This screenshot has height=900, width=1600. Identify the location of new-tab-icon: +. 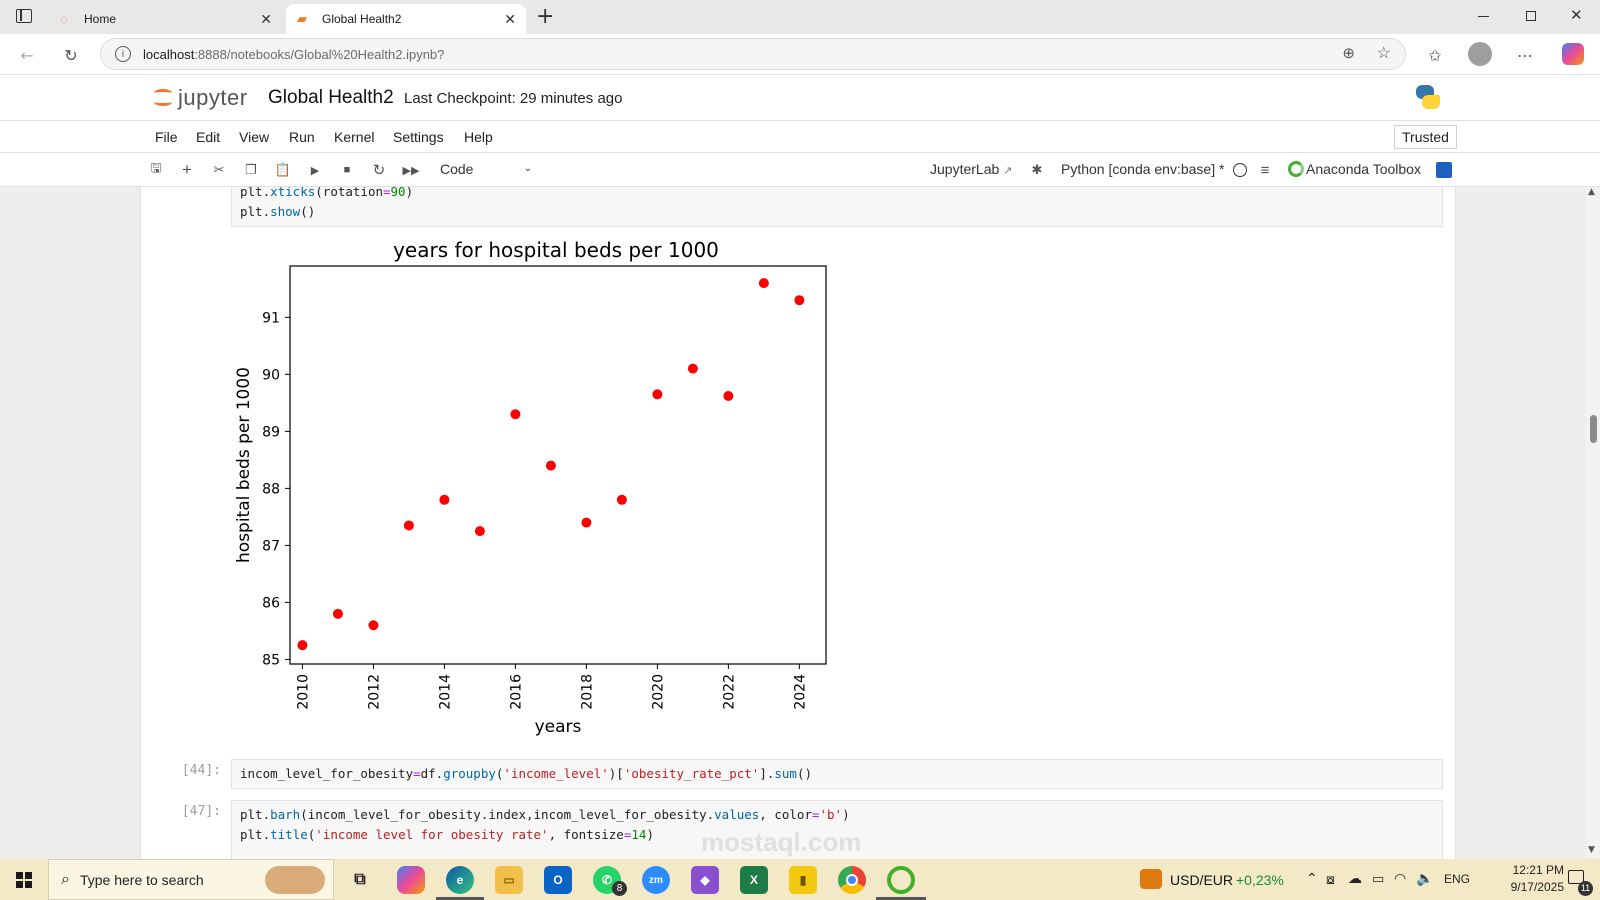
(545, 16).